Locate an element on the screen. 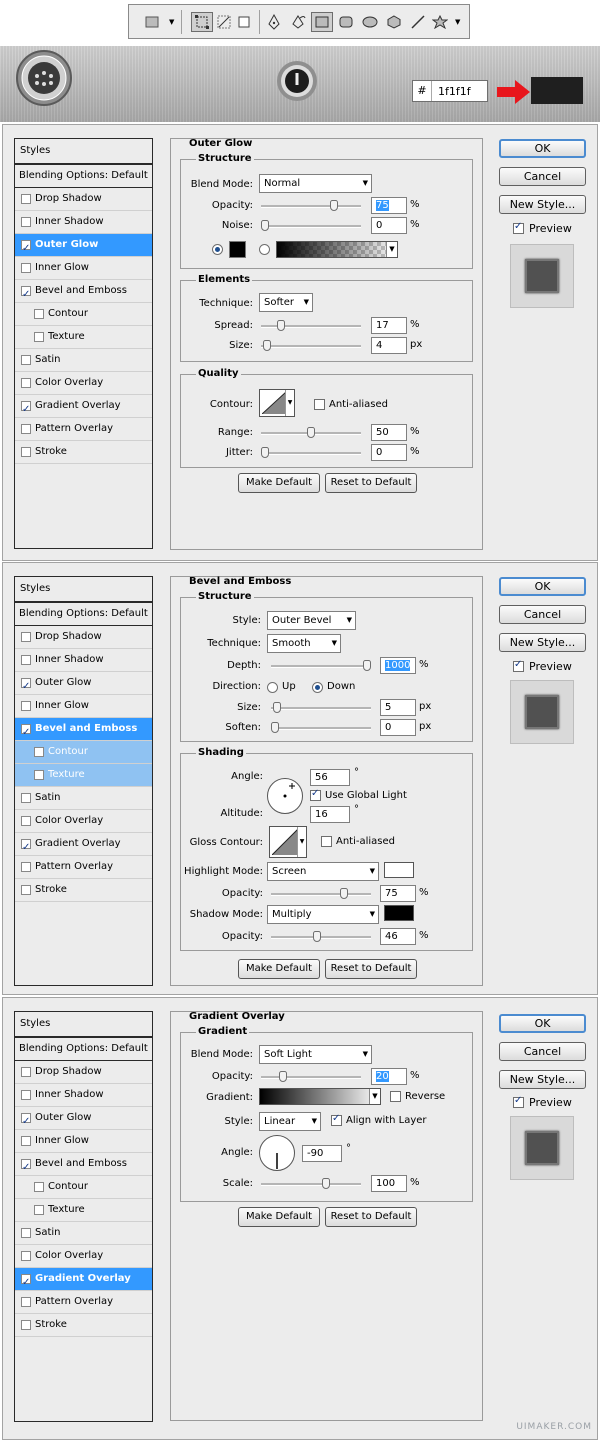 The image size is (600, 1444). opacity-field: 75 is located at coordinates (389, 205).